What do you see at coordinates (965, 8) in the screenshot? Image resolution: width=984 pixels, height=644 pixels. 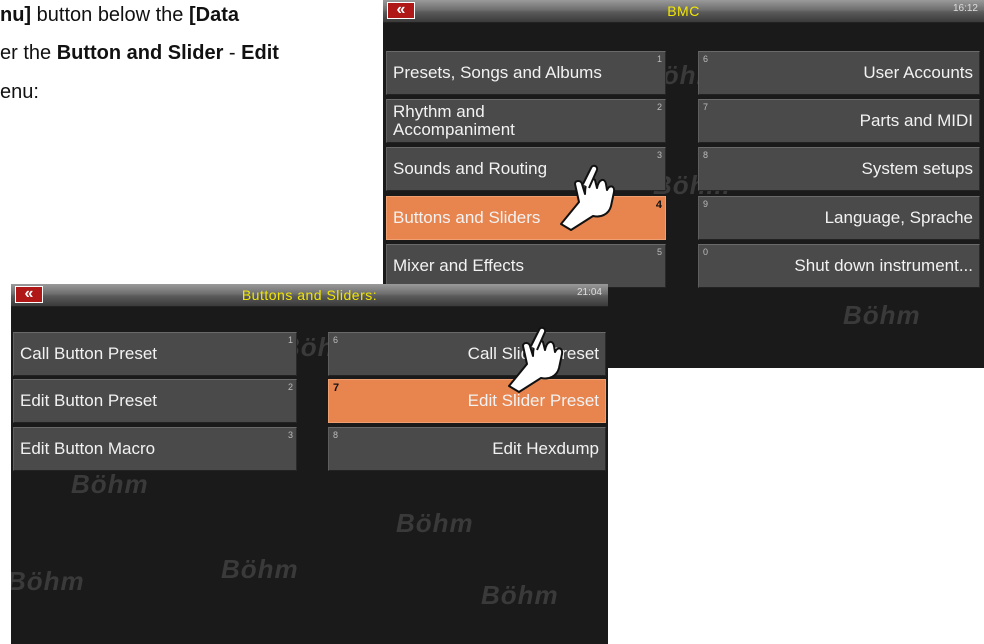 I see `clock: 16:12` at bounding box center [965, 8].